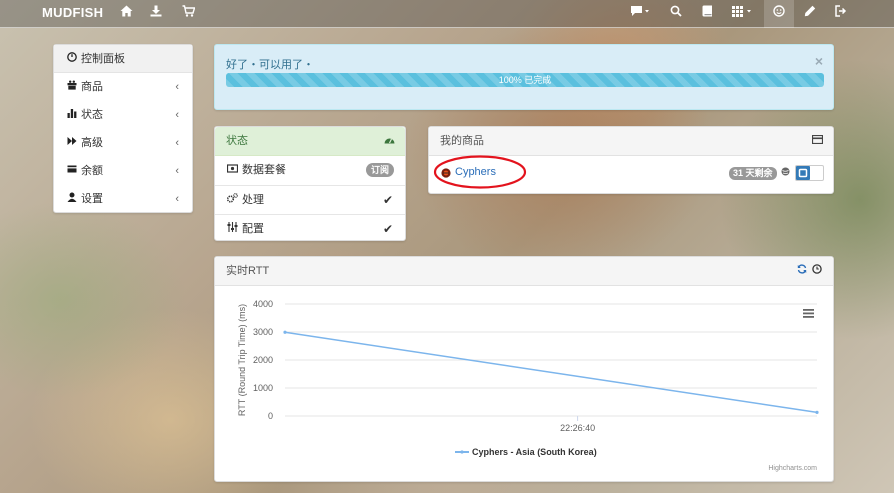 Image resolution: width=894 pixels, height=493 pixels. Describe the element at coordinates (237, 141) in the screenshot. I see `panel-title: 状态` at that location.